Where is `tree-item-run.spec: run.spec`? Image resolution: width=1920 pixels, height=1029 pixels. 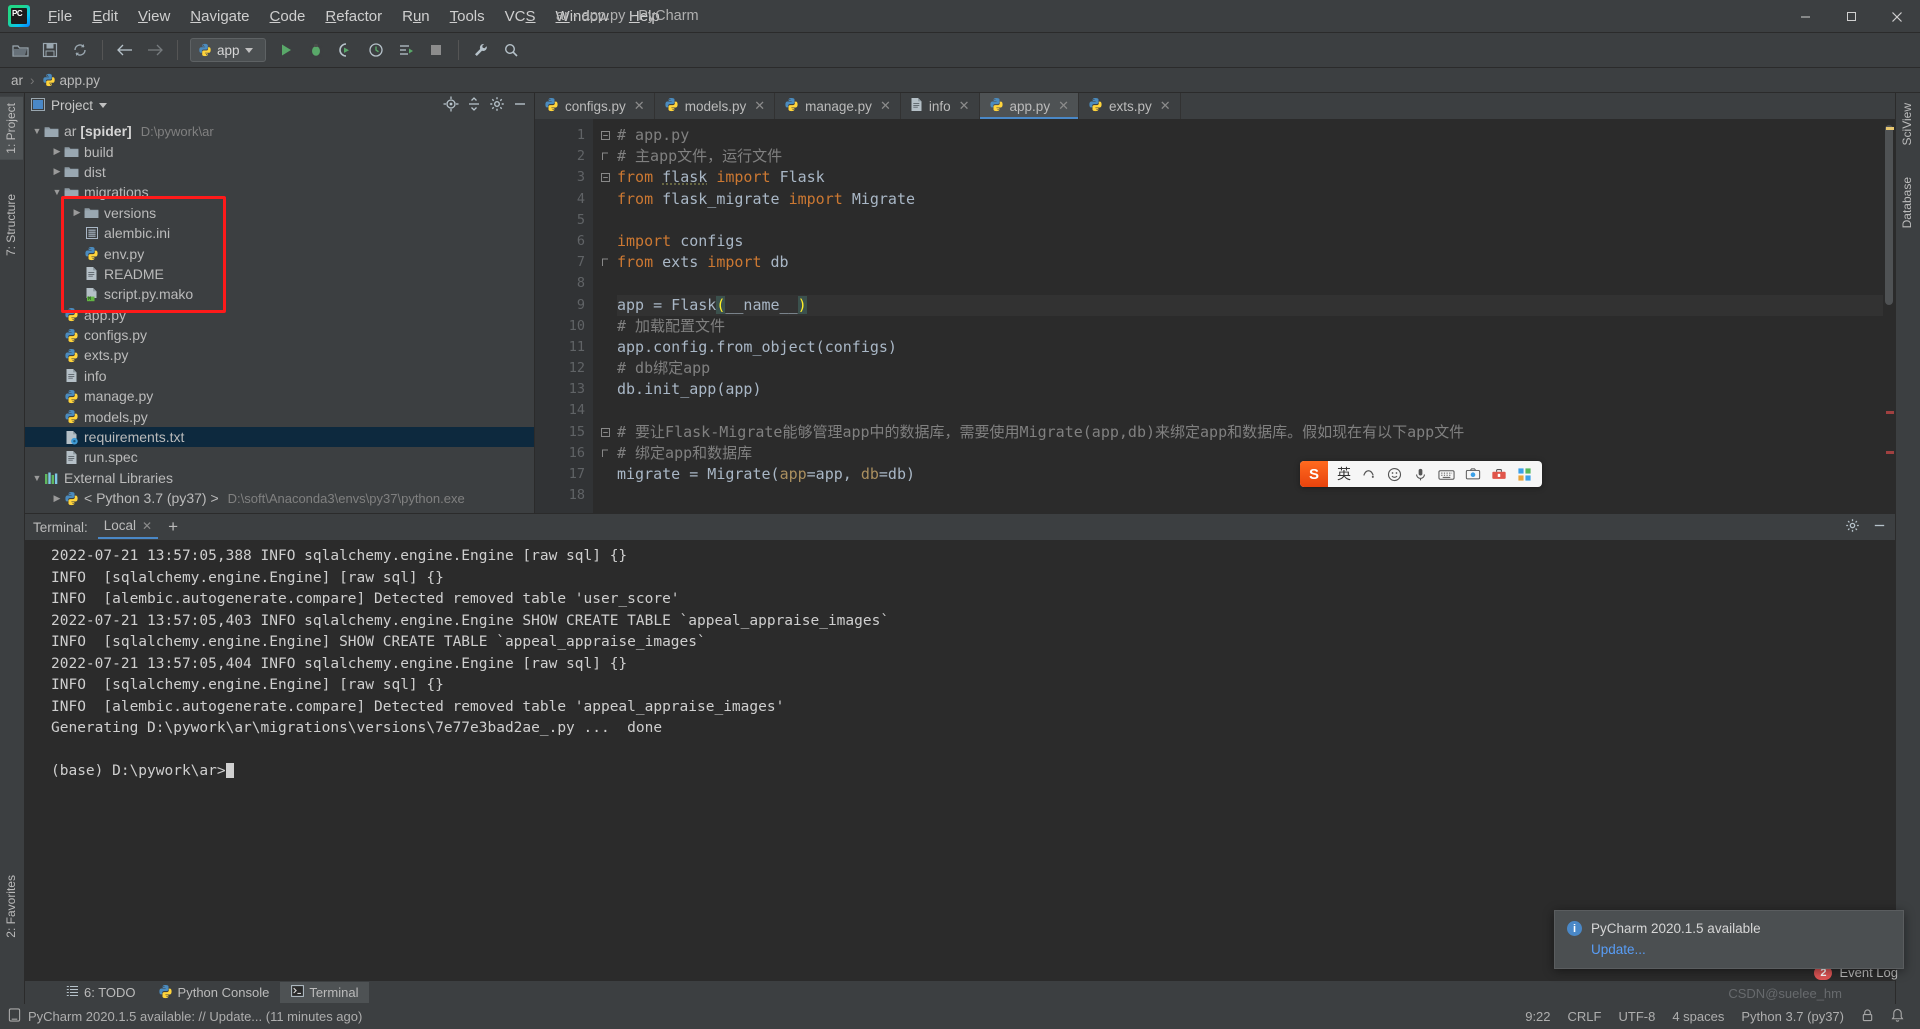 tree-item-run.spec: run.spec is located at coordinates (279, 457).